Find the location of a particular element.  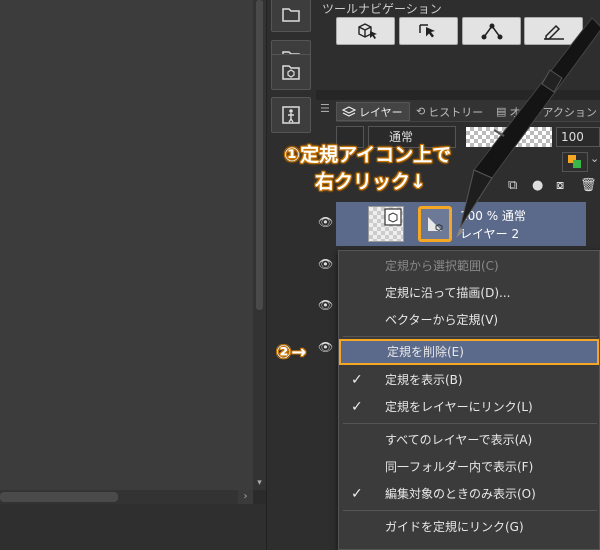

menu-item-label: すべてのレイヤーで表示(A) is located at coordinates (459, 440).